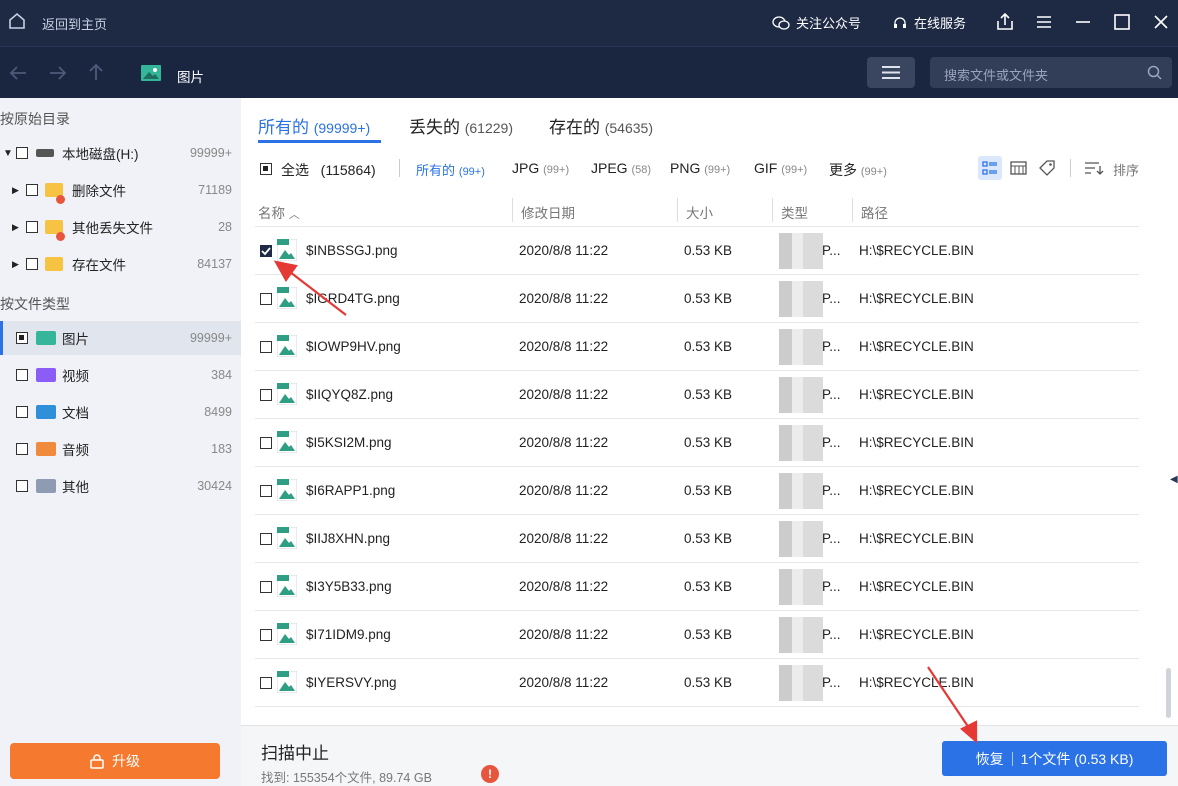 This screenshot has width=1178, height=786. What do you see at coordinates (8, 153) in the screenshot?
I see `expand-down-icon: ▼` at bounding box center [8, 153].